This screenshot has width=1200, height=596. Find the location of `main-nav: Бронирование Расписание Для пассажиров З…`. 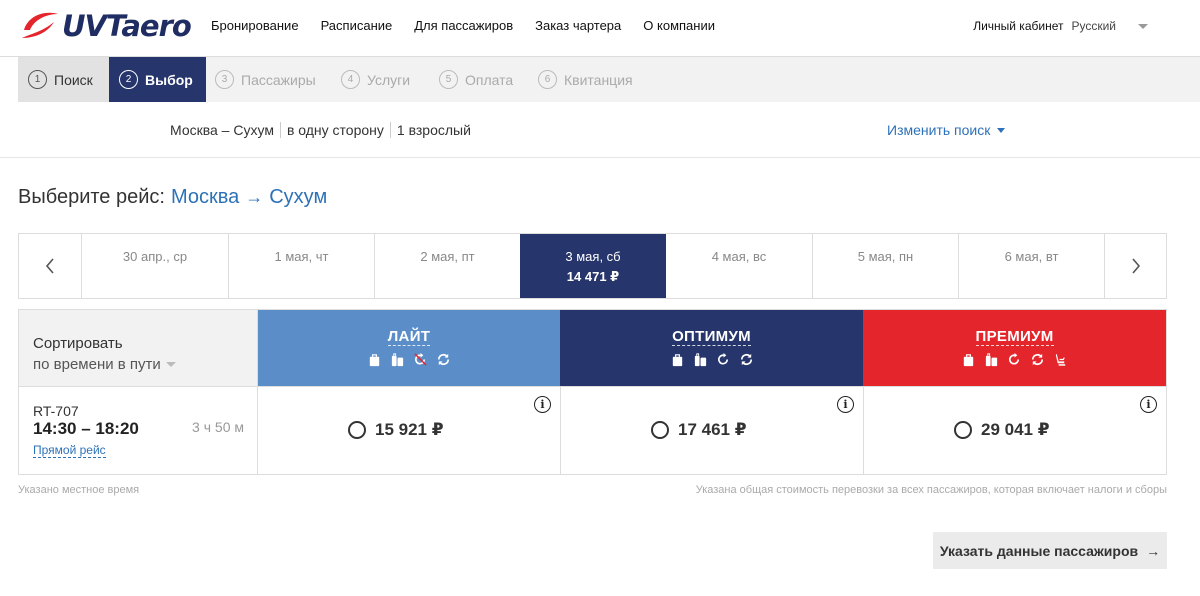

main-nav: Бронирование Расписание Для пассажиров З… is located at coordinates (463, 26).